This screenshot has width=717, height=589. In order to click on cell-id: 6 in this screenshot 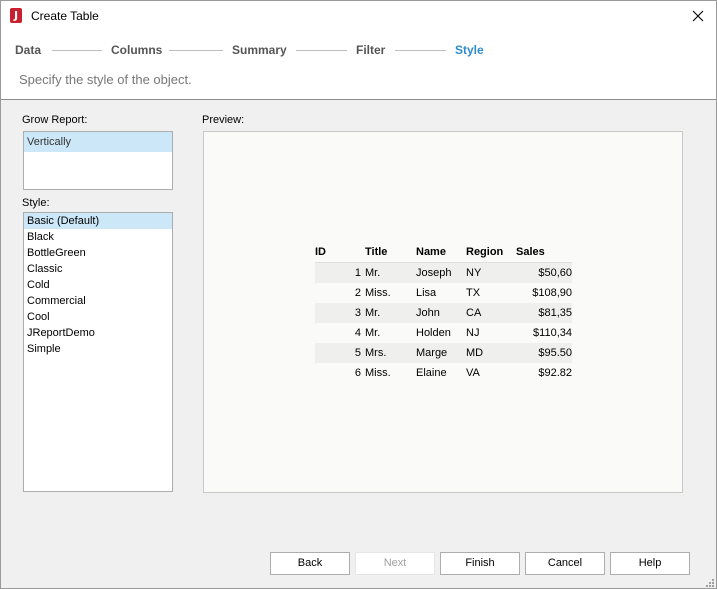, I will do `click(357, 373)`.